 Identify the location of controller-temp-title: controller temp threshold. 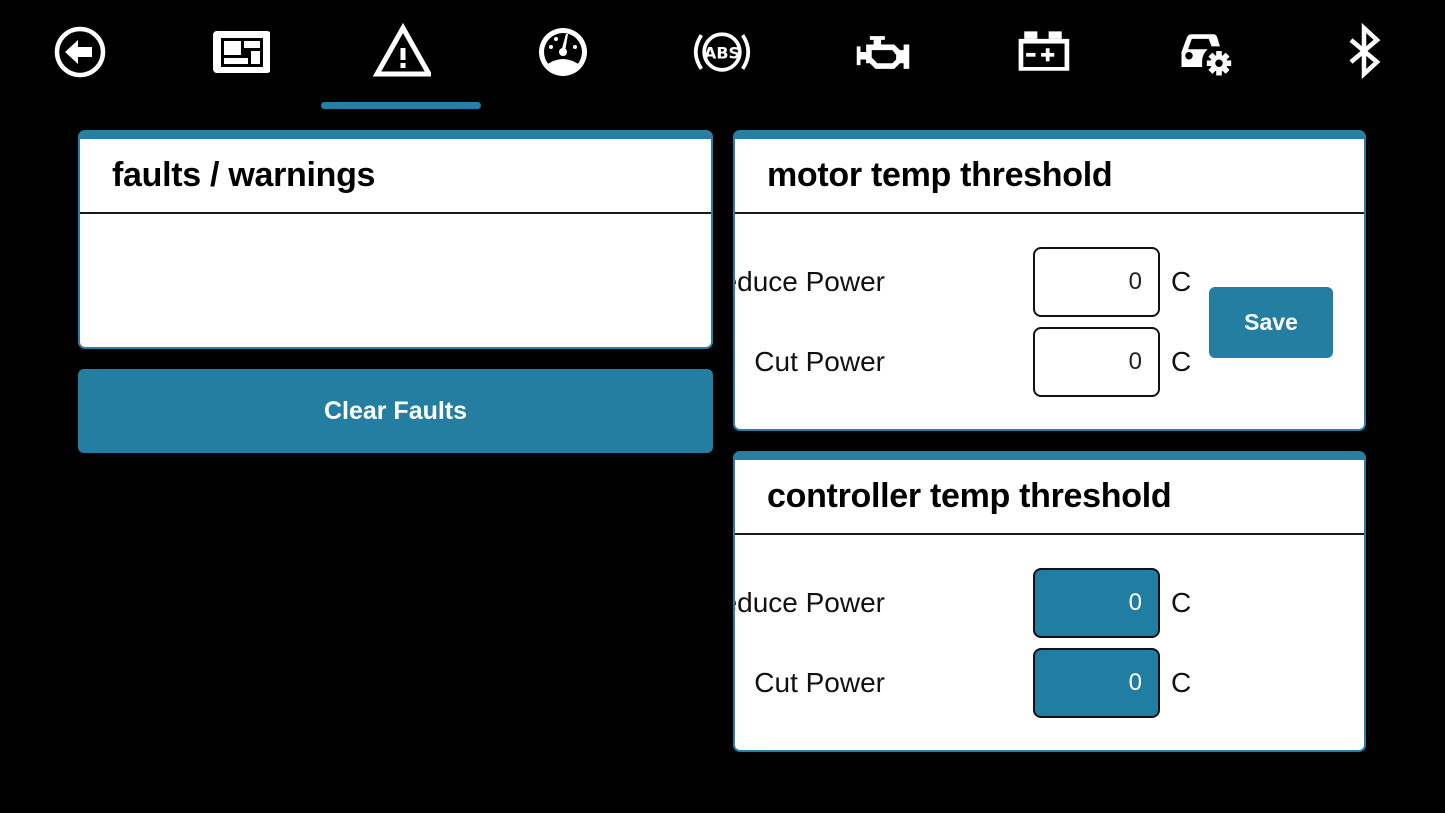
(969, 496).